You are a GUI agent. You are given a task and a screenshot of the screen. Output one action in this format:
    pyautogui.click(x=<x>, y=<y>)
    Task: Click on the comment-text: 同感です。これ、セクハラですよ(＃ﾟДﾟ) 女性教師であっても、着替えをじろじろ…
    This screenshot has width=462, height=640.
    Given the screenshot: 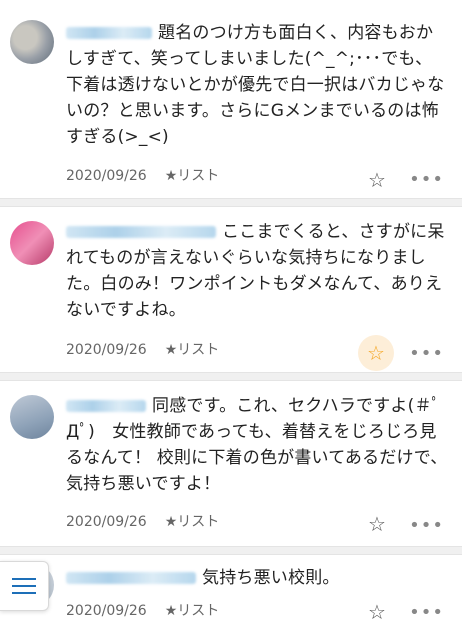 What is the action you would take?
    pyautogui.click(x=257, y=445)
    